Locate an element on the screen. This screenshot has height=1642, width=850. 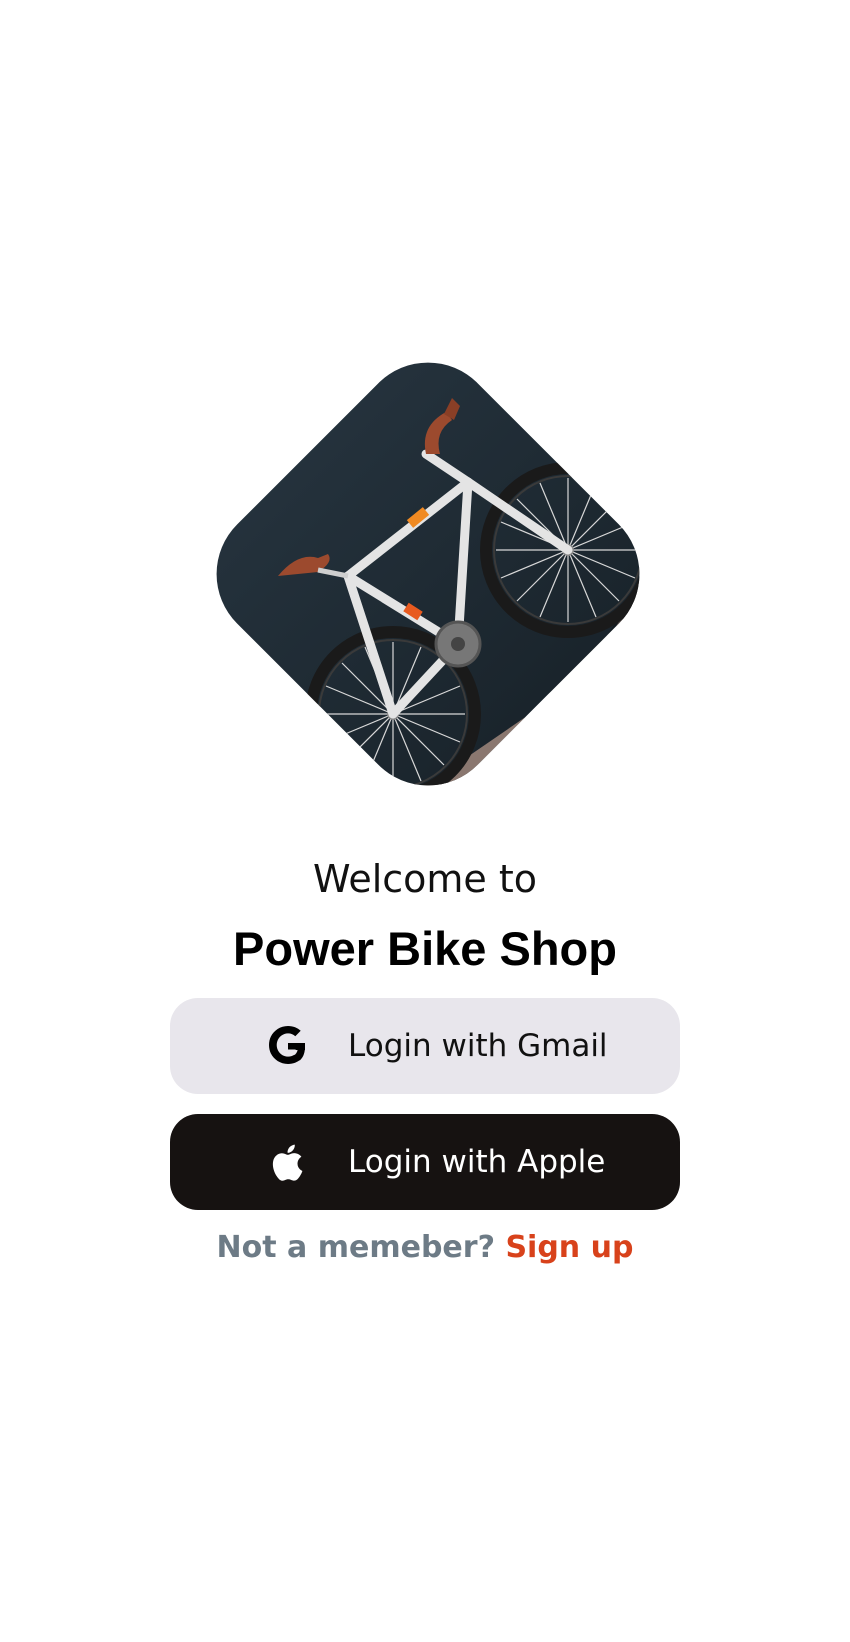
google-icon is located at coordinates (288, 1046).